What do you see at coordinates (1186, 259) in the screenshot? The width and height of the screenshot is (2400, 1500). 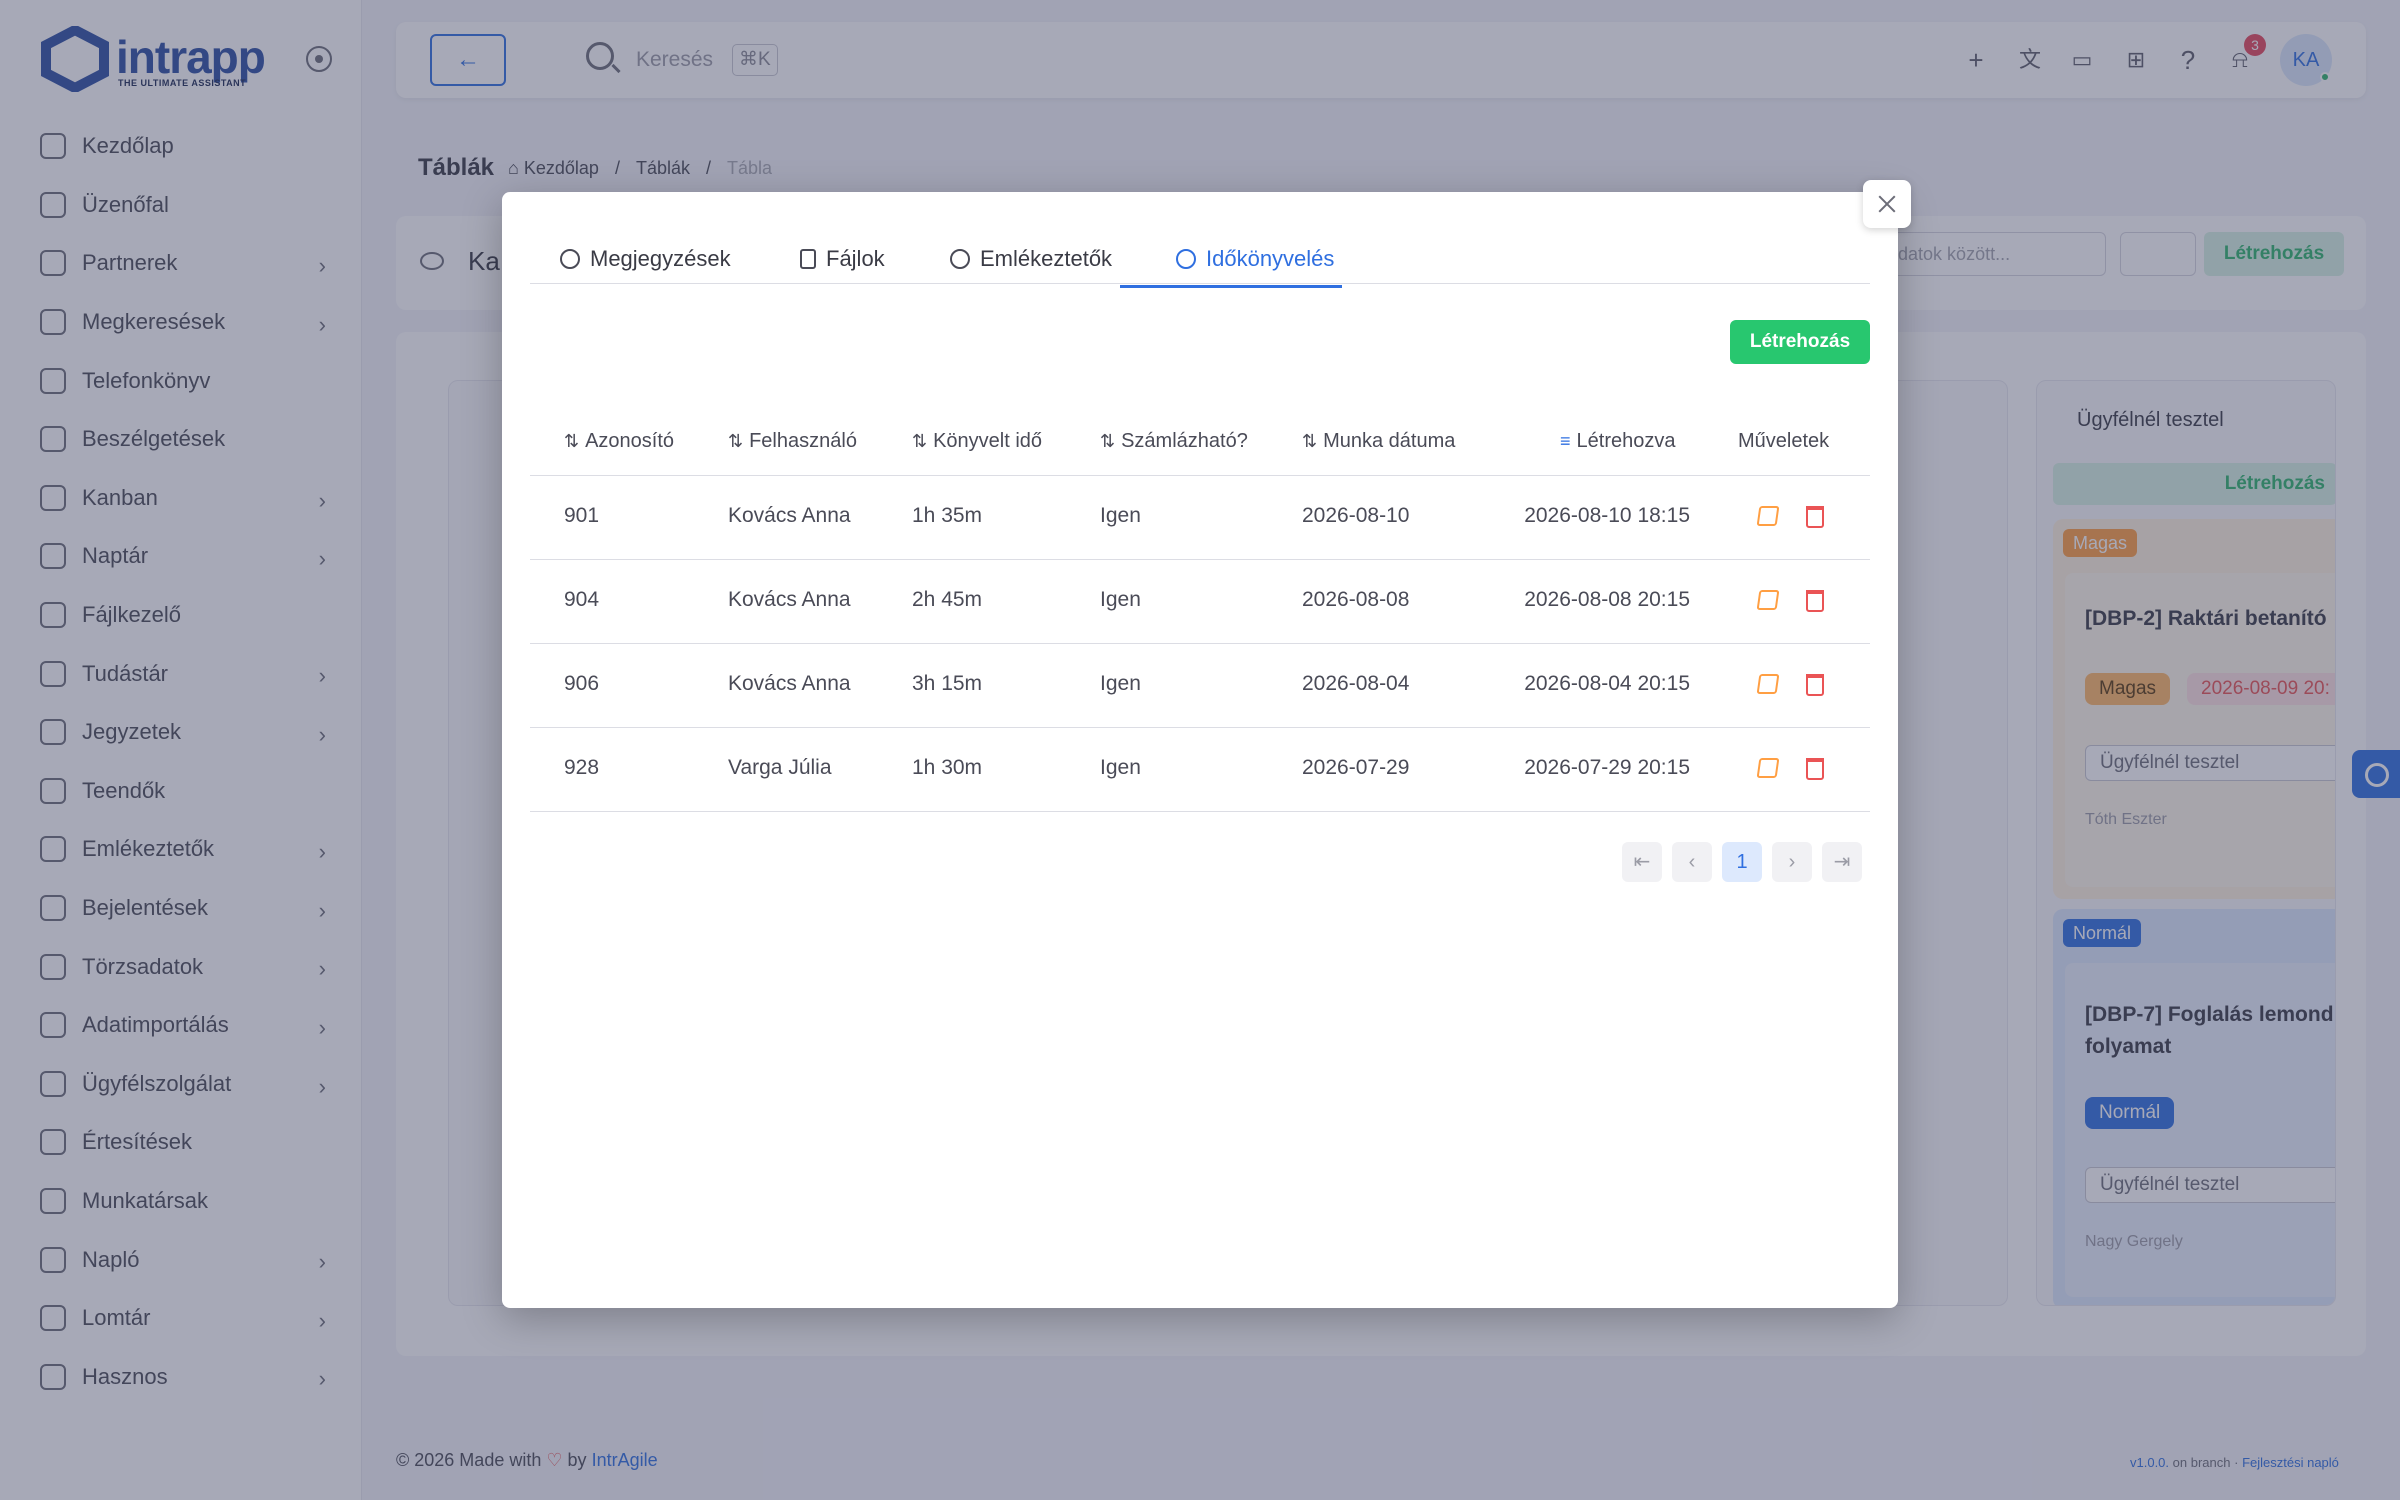 I see `clock-icon` at bounding box center [1186, 259].